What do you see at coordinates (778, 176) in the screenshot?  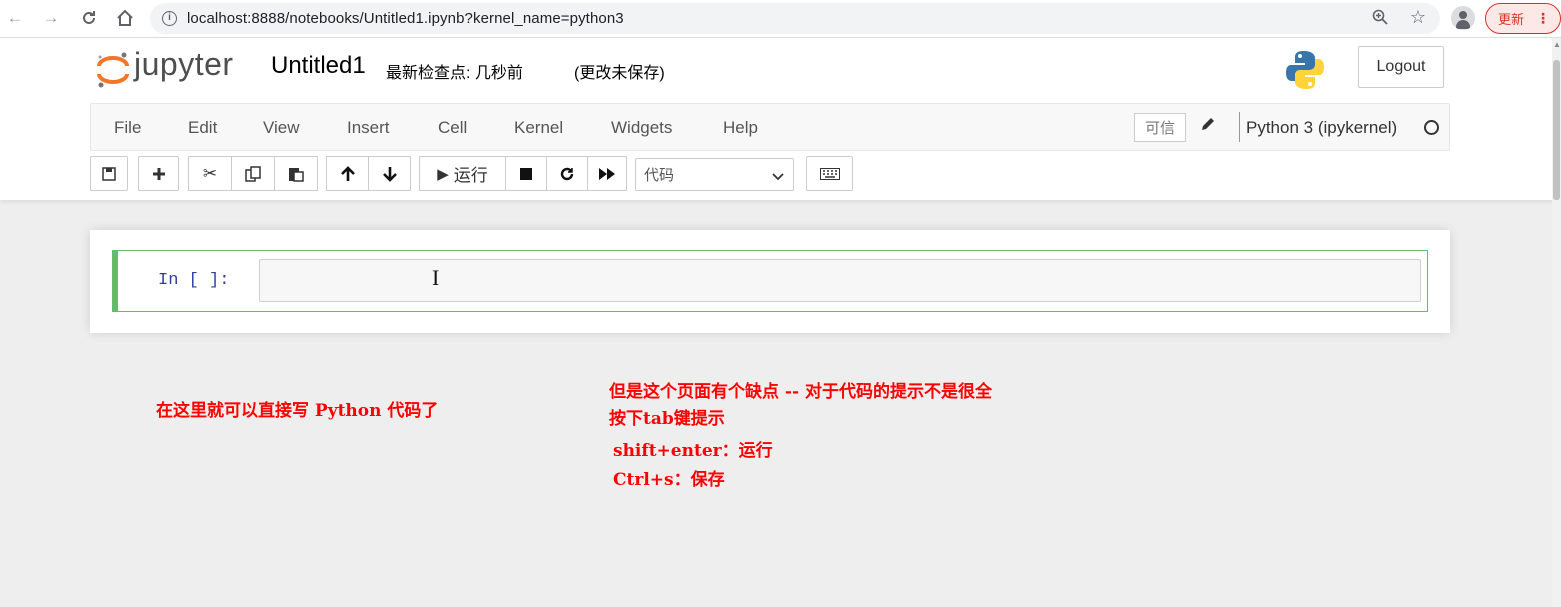 I see `chevron-down-icon` at bounding box center [778, 176].